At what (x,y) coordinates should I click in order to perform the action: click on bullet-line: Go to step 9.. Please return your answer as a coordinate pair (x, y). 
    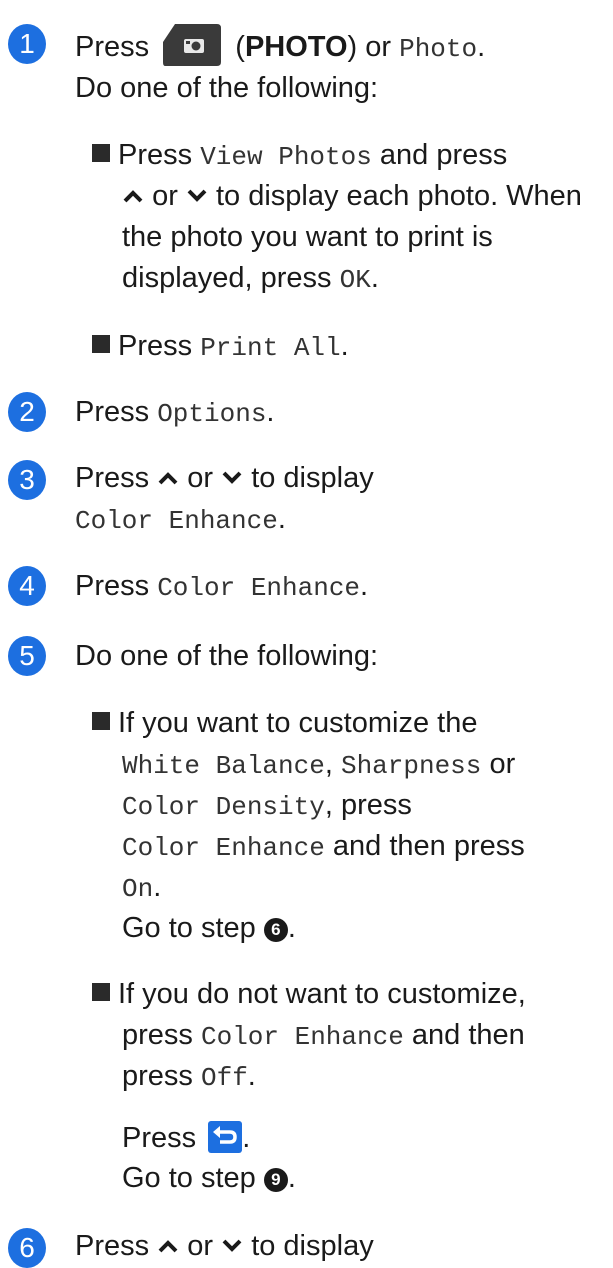
    Looking at the image, I should click on (209, 1178).